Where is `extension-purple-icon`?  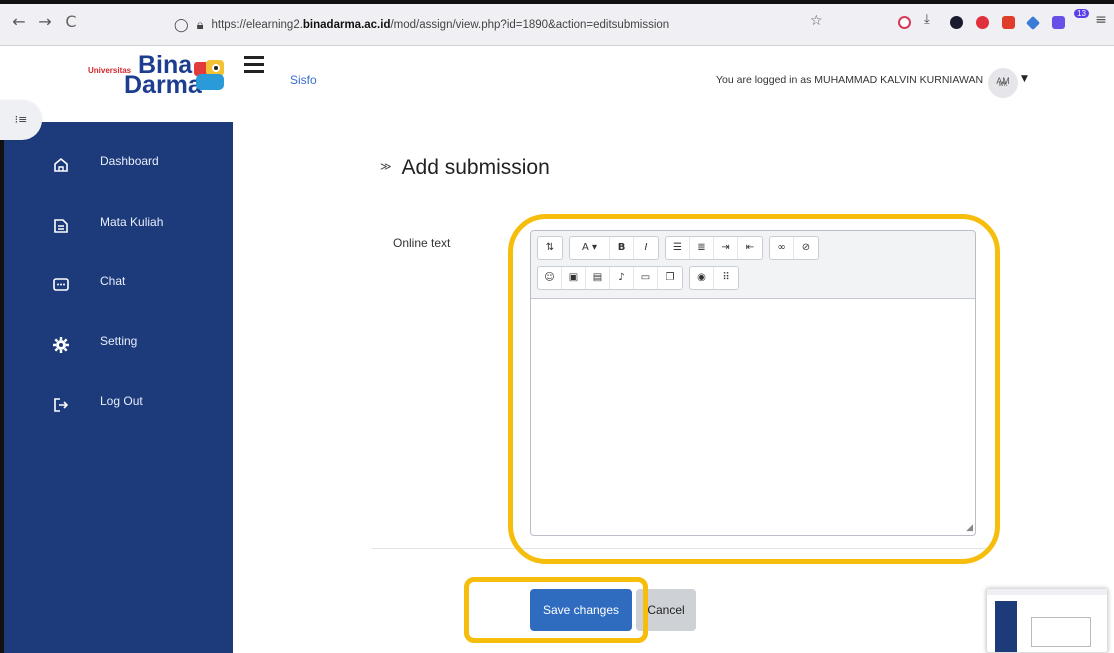
extension-purple-icon is located at coordinates (1058, 22).